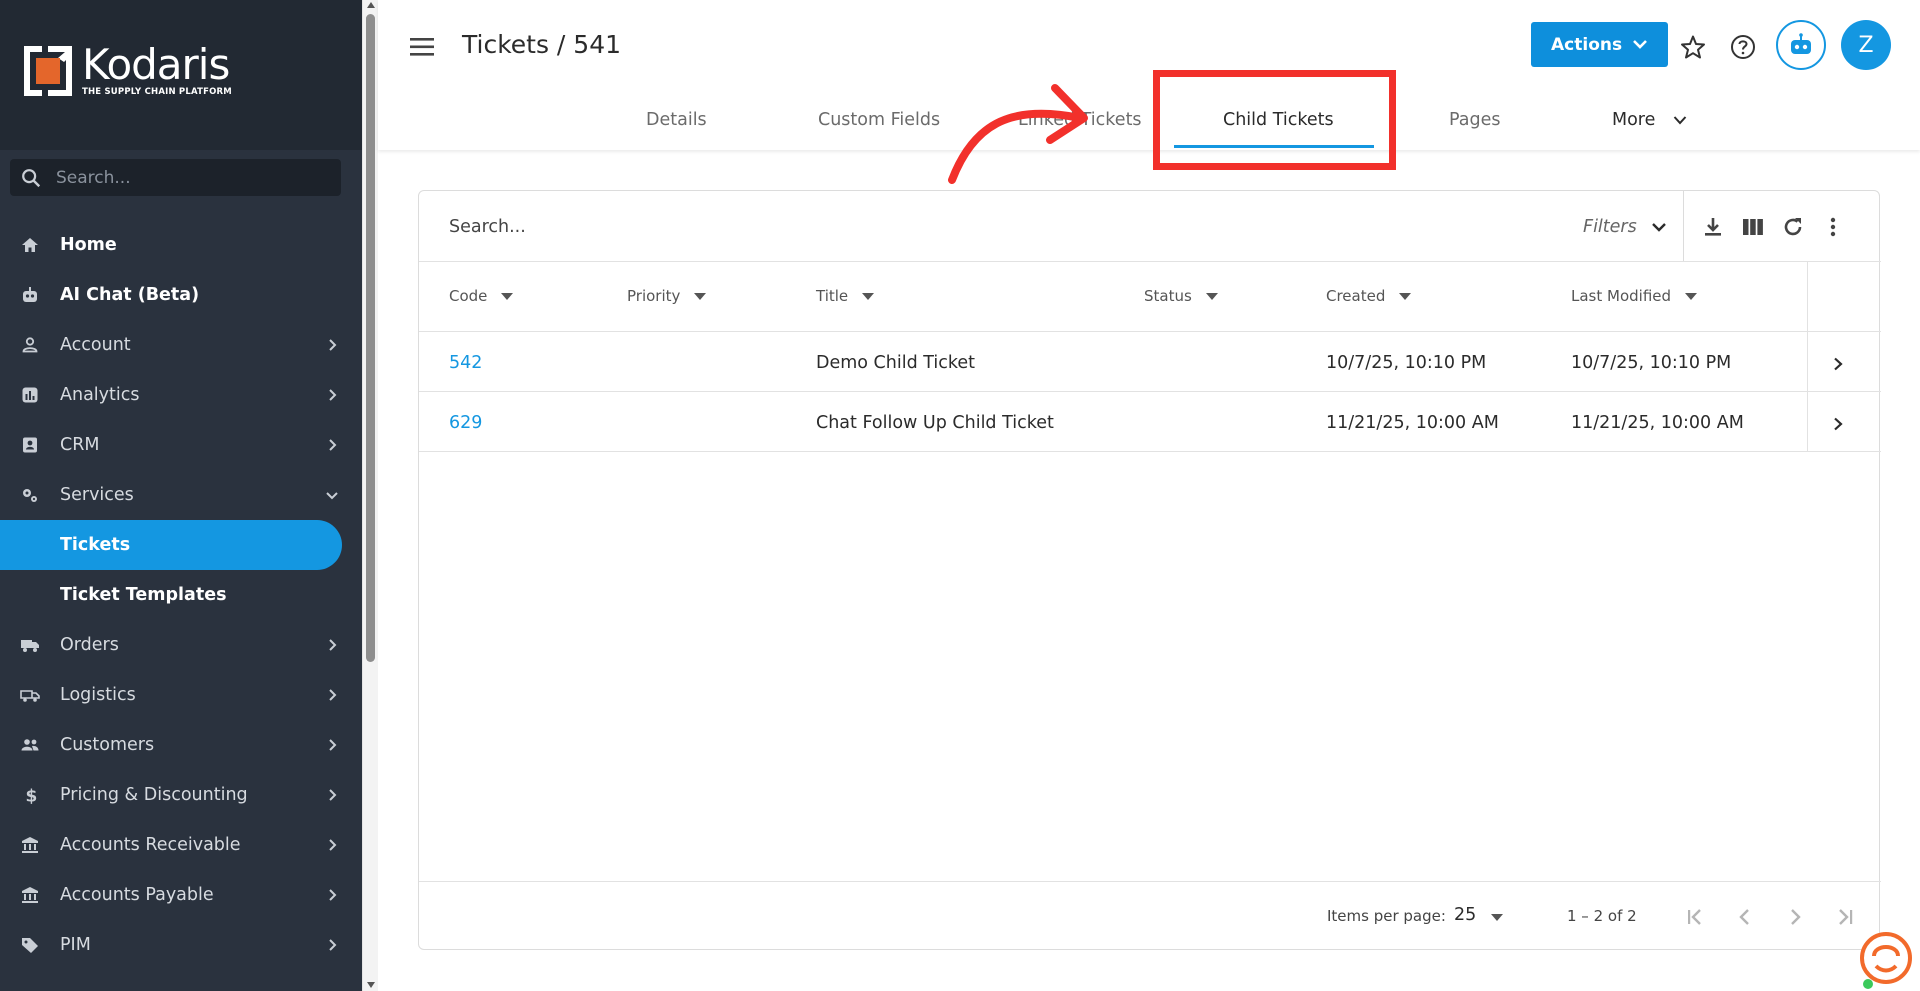 The height and width of the screenshot is (991, 1920). I want to click on sidebar-scrollbar, so click(370, 495).